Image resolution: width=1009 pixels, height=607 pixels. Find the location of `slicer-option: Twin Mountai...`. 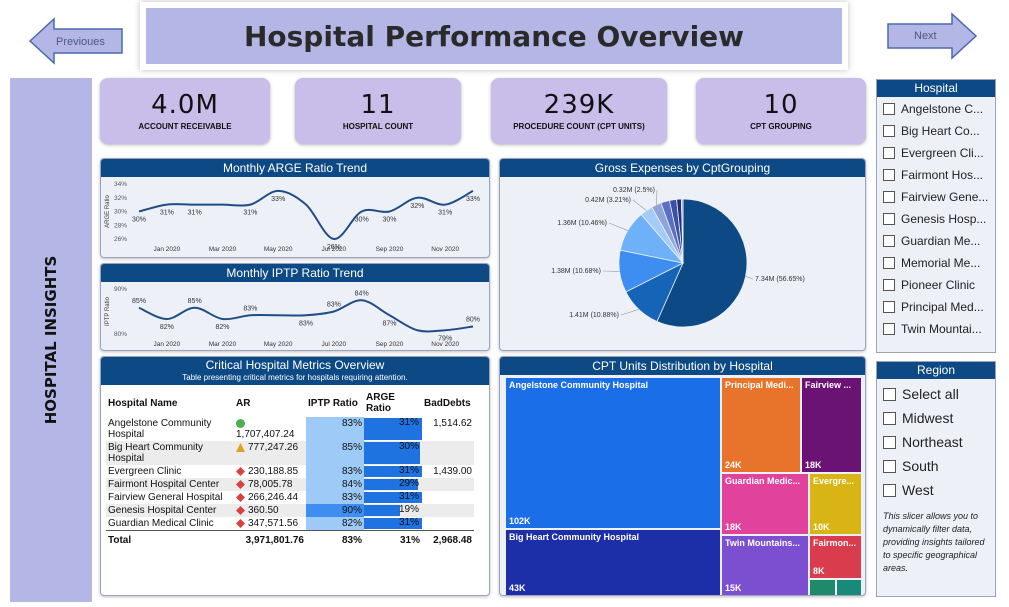

slicer-option: Twin Mountai... is located at coordinates (936, 329).